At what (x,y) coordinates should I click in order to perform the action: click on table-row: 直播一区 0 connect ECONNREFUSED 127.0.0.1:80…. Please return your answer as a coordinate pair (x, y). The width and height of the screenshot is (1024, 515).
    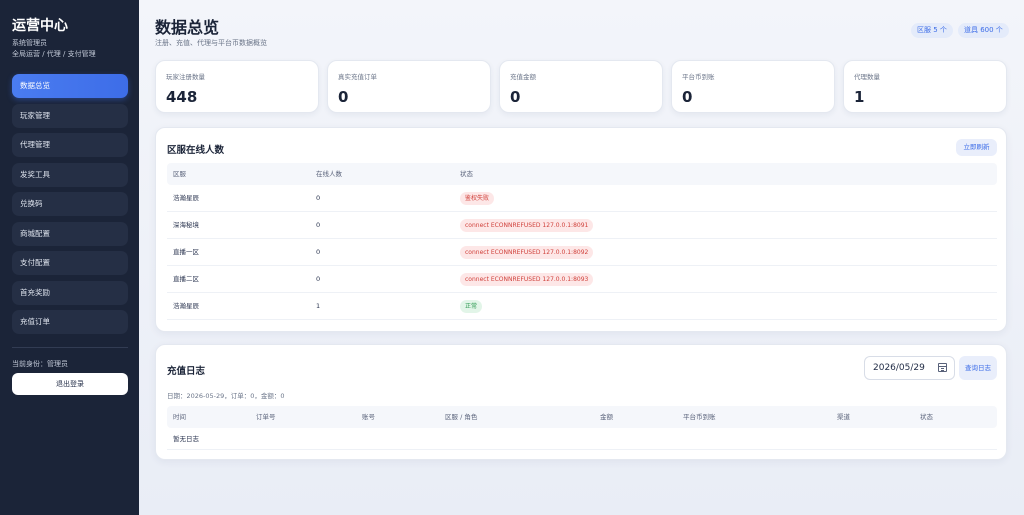
    Looking at the image, I should click on (582, 252).